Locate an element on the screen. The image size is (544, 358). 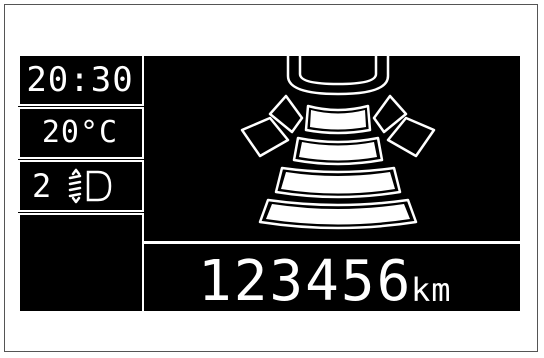
temperature-readout: 20°C is located at coordinates (80, 132).